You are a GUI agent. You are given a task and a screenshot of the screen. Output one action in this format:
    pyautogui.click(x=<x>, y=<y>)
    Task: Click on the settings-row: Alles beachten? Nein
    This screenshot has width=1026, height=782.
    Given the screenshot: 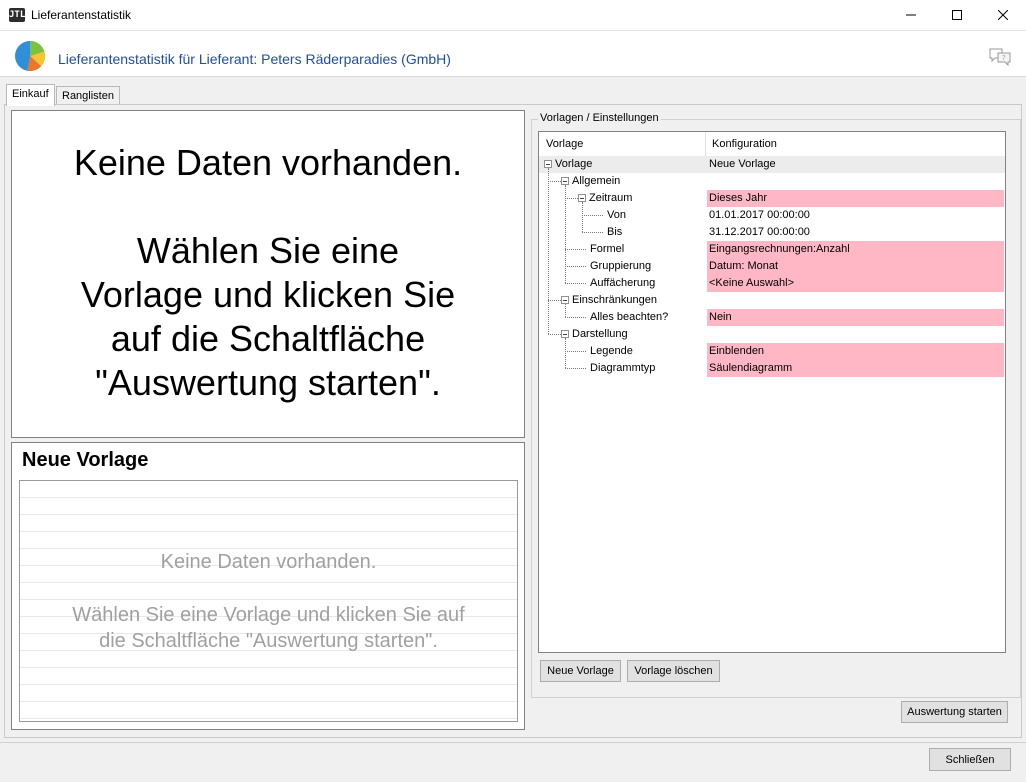 What is the action you would take?
    pyautogui.click(x=772, y=317)
    